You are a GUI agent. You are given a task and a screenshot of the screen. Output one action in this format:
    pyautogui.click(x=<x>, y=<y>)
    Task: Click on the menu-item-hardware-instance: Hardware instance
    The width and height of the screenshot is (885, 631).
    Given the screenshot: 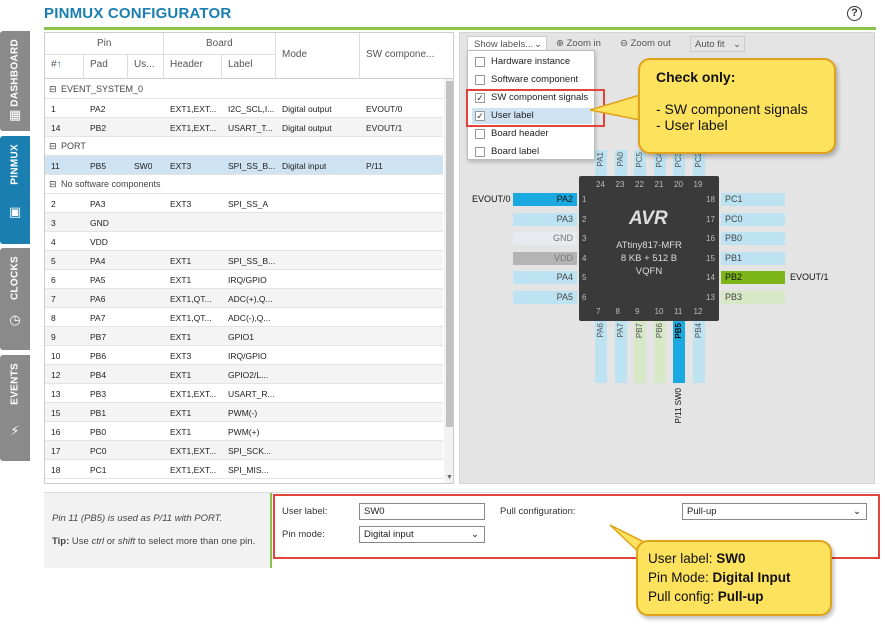 What is the action you would take?
    pyautogui.click(x=532, y=62)
    